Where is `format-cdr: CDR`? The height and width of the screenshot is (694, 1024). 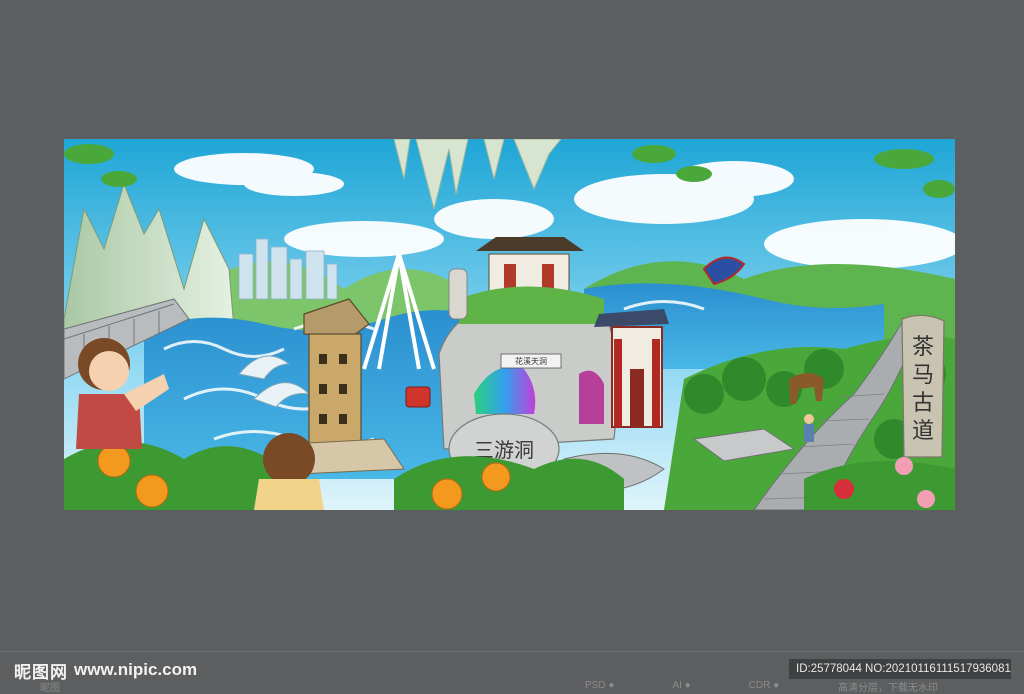 format-cdr: CDR is located at coordinates (764, 686).